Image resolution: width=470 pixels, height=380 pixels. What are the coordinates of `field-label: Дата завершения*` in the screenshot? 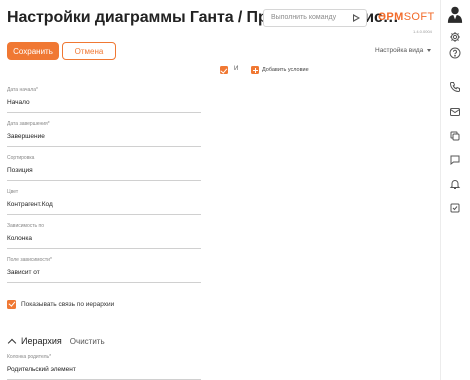 It's located at (28, 124).